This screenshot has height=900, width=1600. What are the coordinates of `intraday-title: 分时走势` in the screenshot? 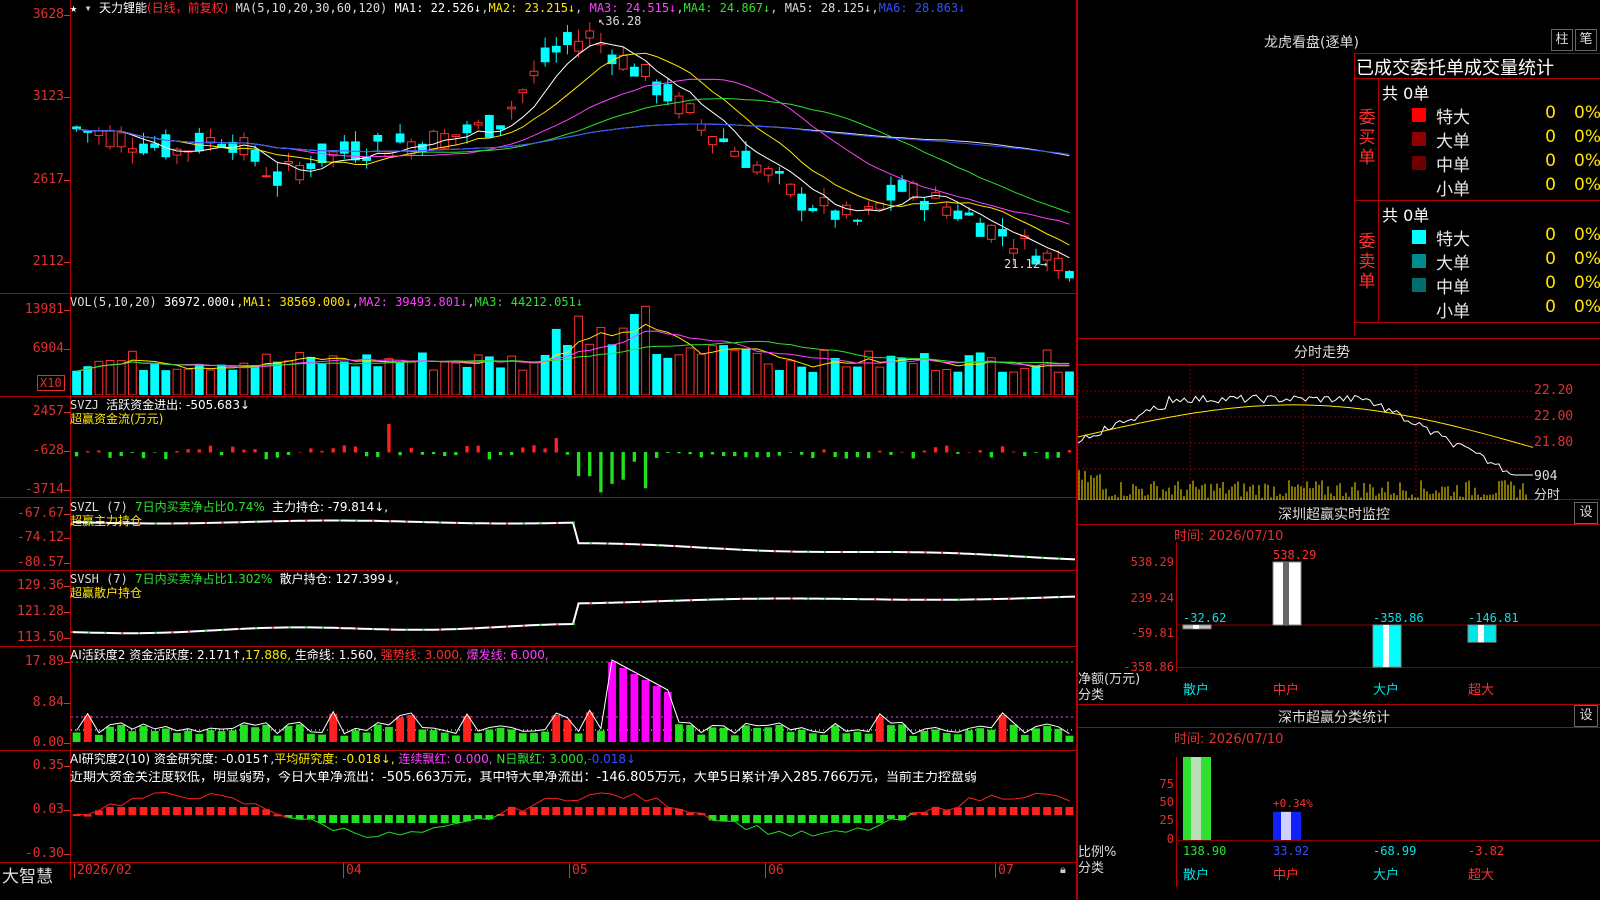 It's located at (1322, 353).